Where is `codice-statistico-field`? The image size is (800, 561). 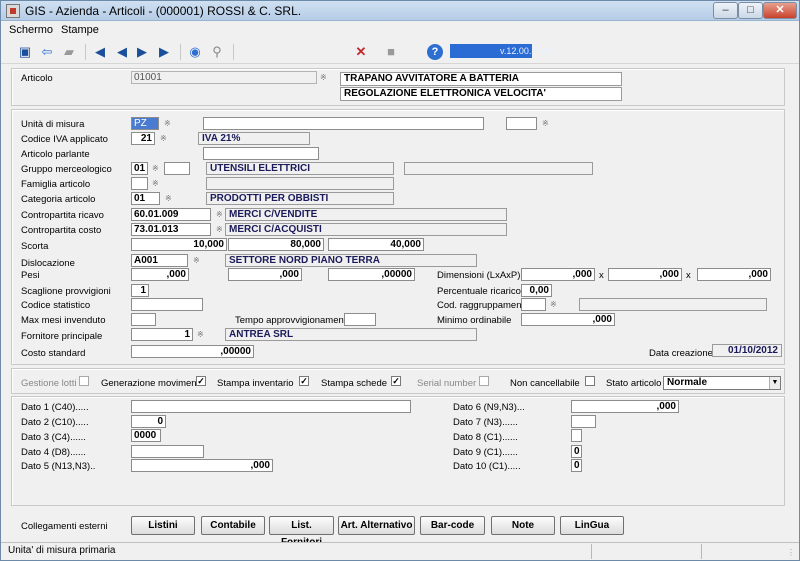
codice-statistico-field is located at coordinates (167, 304).